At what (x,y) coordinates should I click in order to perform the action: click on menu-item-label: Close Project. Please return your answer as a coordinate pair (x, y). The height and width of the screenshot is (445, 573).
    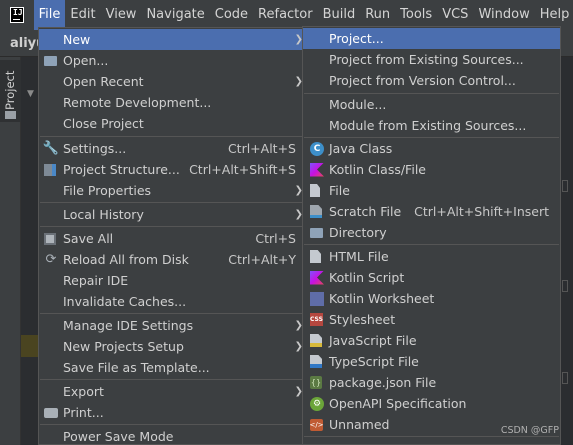
    Looking at the image, I should click on (103, 123).